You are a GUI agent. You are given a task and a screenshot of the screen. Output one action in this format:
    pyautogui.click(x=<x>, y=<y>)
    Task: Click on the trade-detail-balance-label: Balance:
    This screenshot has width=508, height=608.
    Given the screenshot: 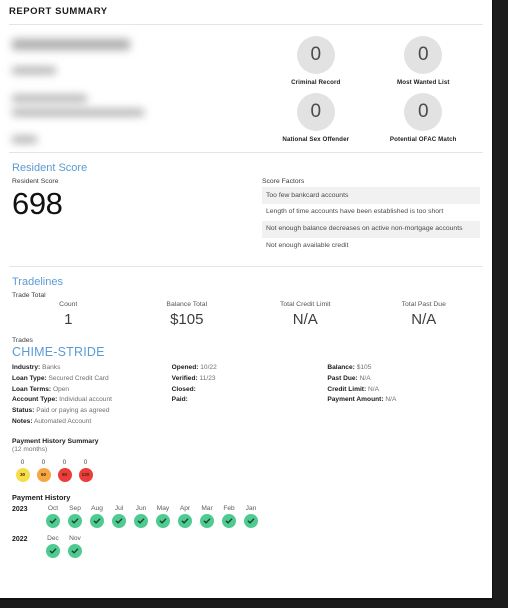 What is the action you would take?
    pyautogui.click(x=341, y=368)
    